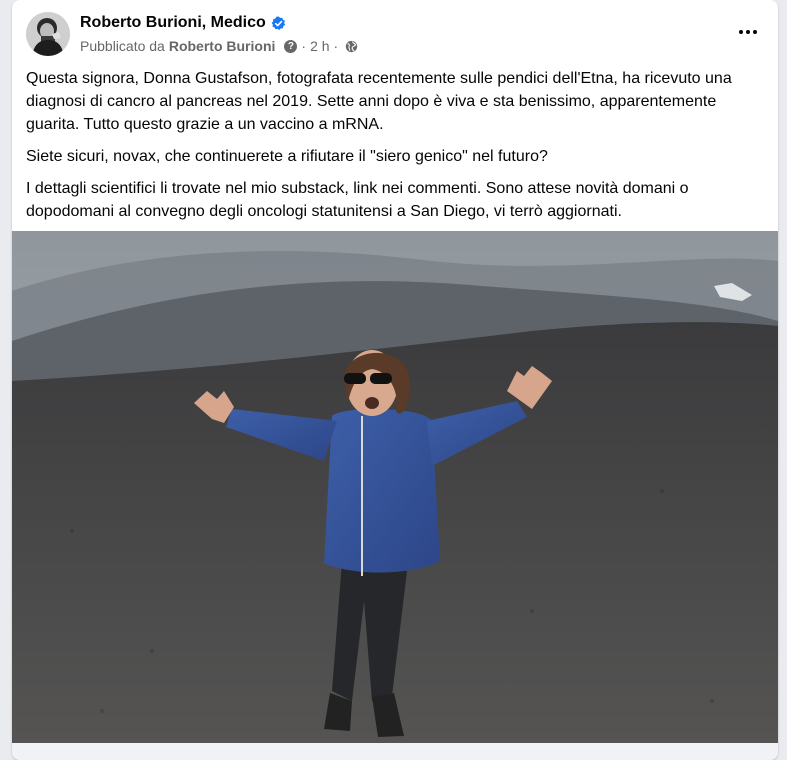 The height and width of the screenshot is (760, 787). I want to click on more-options-button, so click(748, 32).